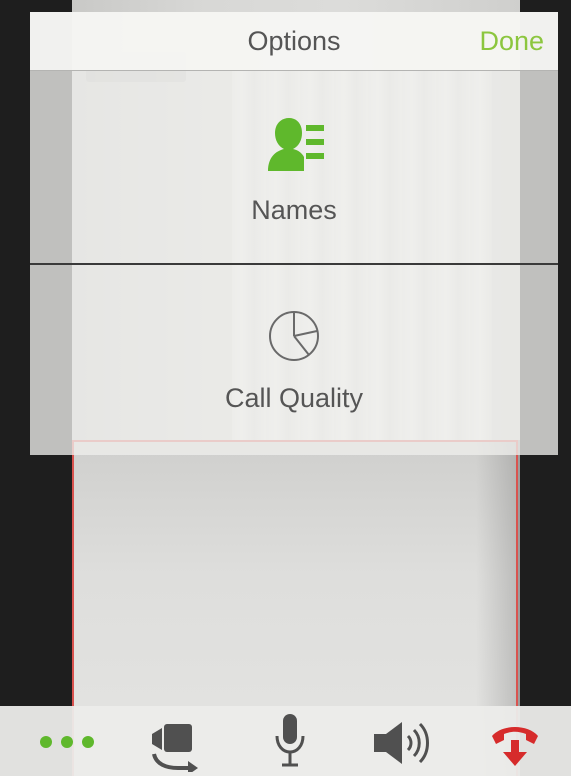 This screenshot has width=571, height=776. I want to click on options-header: Options Done, so click(294, 41).